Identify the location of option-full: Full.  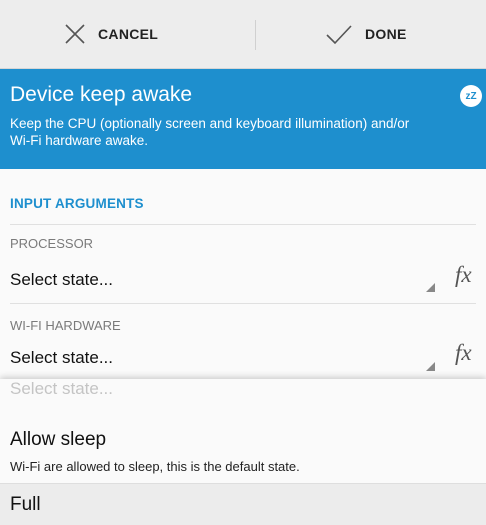
(243, 504).